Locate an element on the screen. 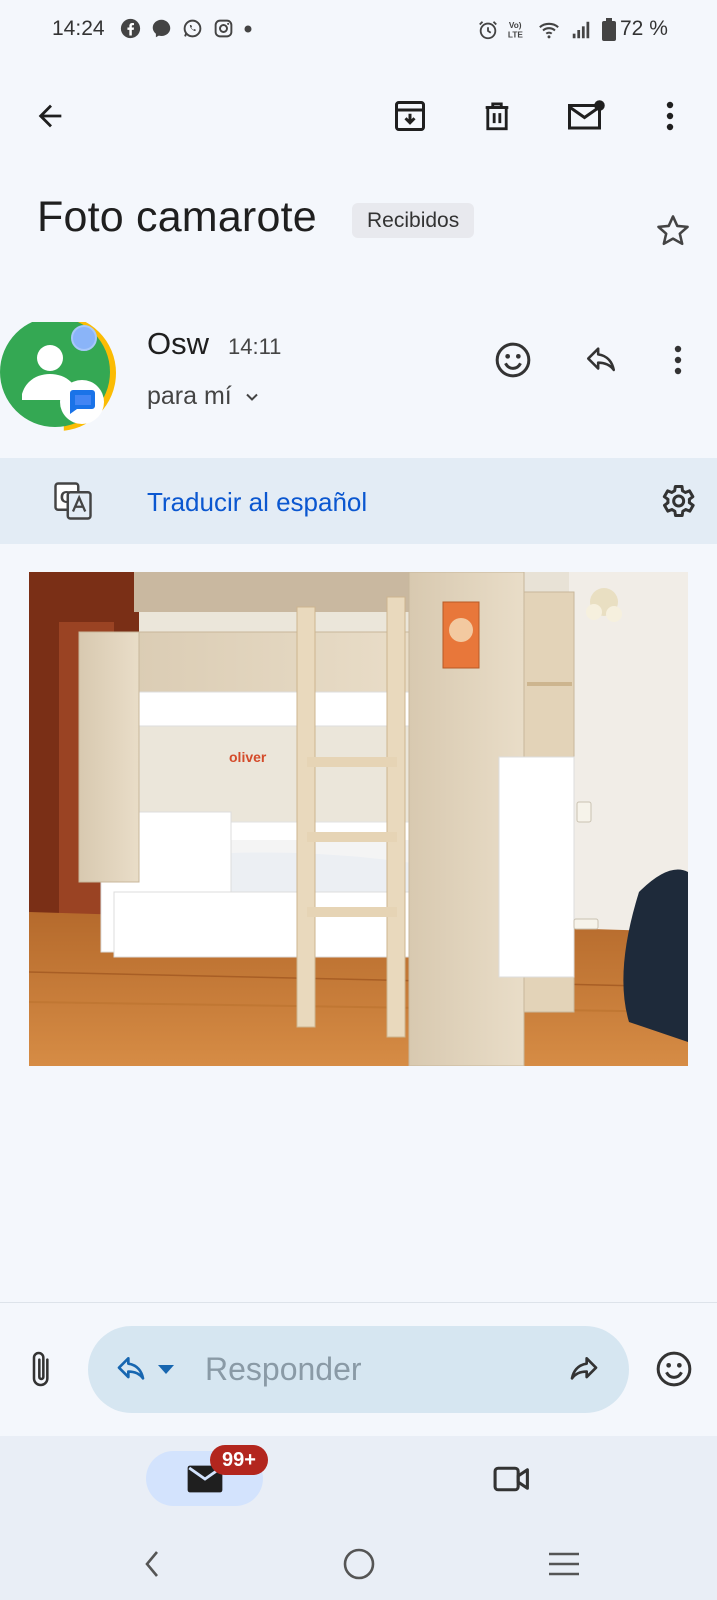  mark-unread-button is located at coordinates (586, 116).